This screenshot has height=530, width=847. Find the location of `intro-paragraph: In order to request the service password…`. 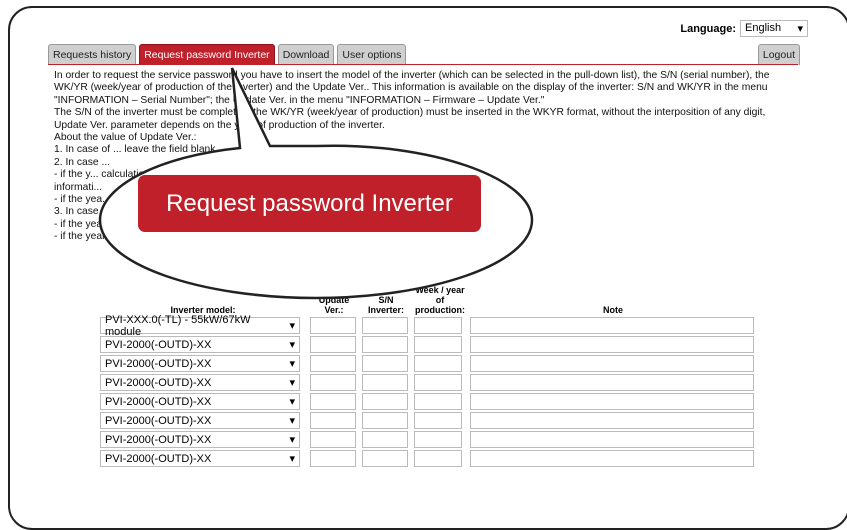

intro-paragraph: In order to request the service password… is located at coordinates (412, 88).